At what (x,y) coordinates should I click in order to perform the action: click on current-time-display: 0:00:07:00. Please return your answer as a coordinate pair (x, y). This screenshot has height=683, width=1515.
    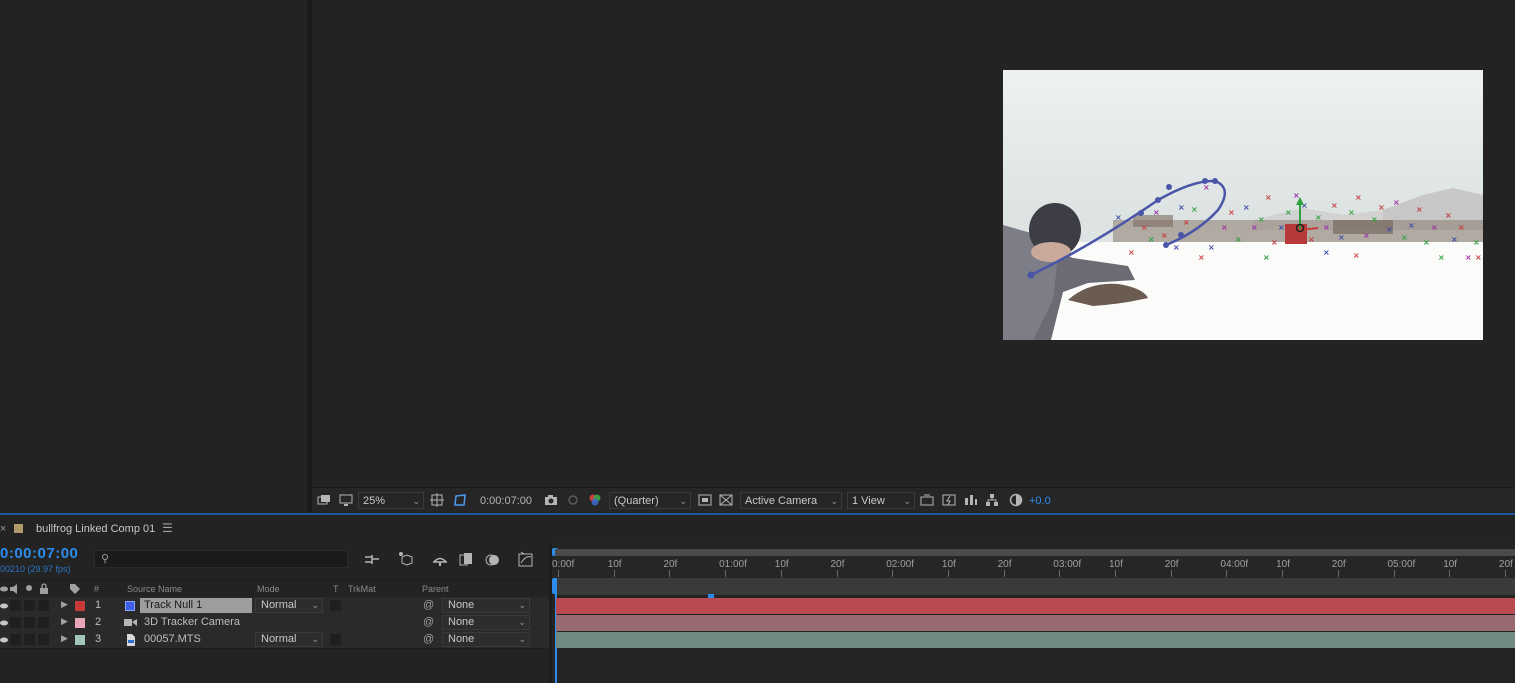
    Looking at the image, I should click on (39, 553).